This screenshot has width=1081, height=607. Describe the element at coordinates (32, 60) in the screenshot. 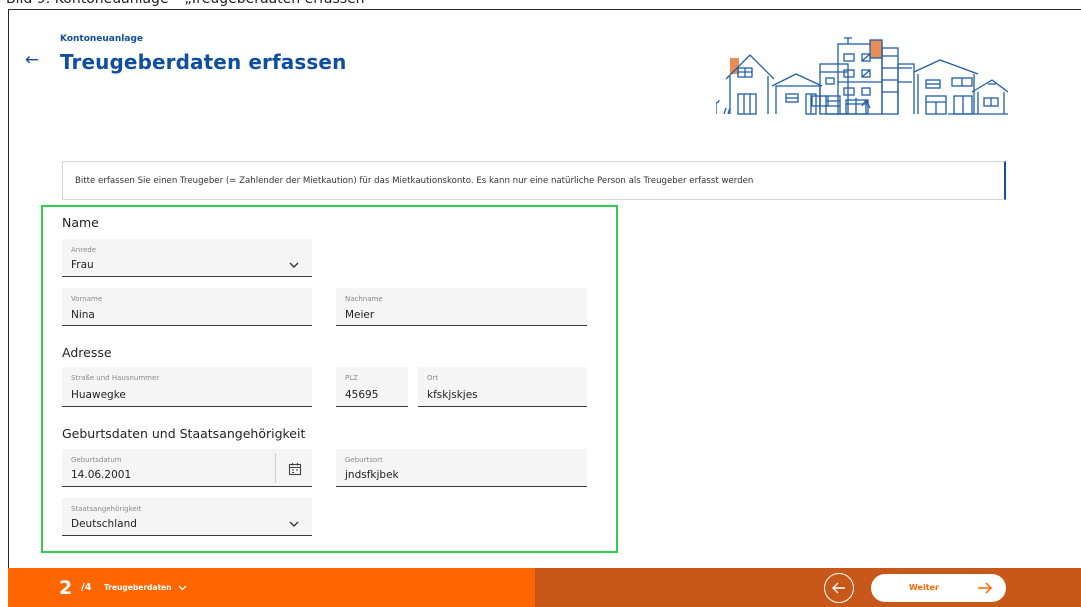

I see `back-arrow-icon: ←` at that location.